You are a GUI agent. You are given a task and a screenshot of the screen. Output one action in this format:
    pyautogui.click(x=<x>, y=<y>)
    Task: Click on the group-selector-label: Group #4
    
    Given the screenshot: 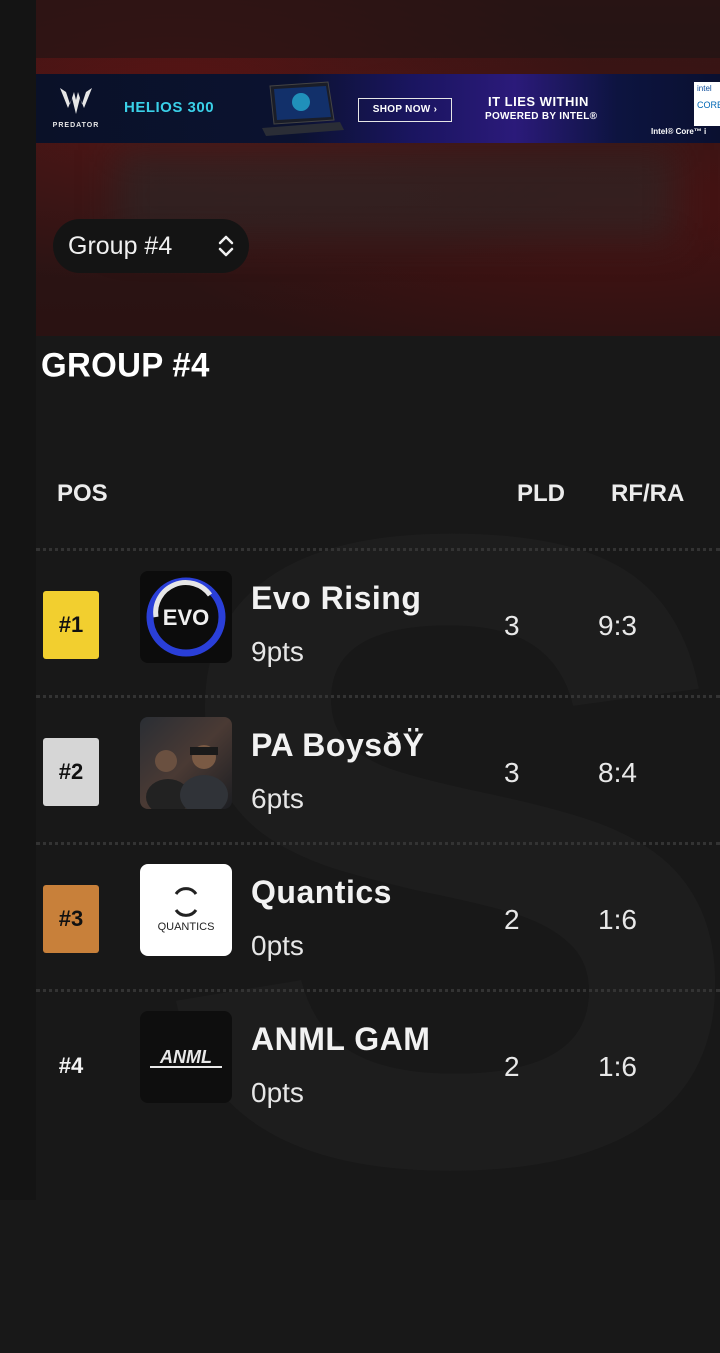 What is the action you would take?
    pyautogui.click(x=120, y=246)
    